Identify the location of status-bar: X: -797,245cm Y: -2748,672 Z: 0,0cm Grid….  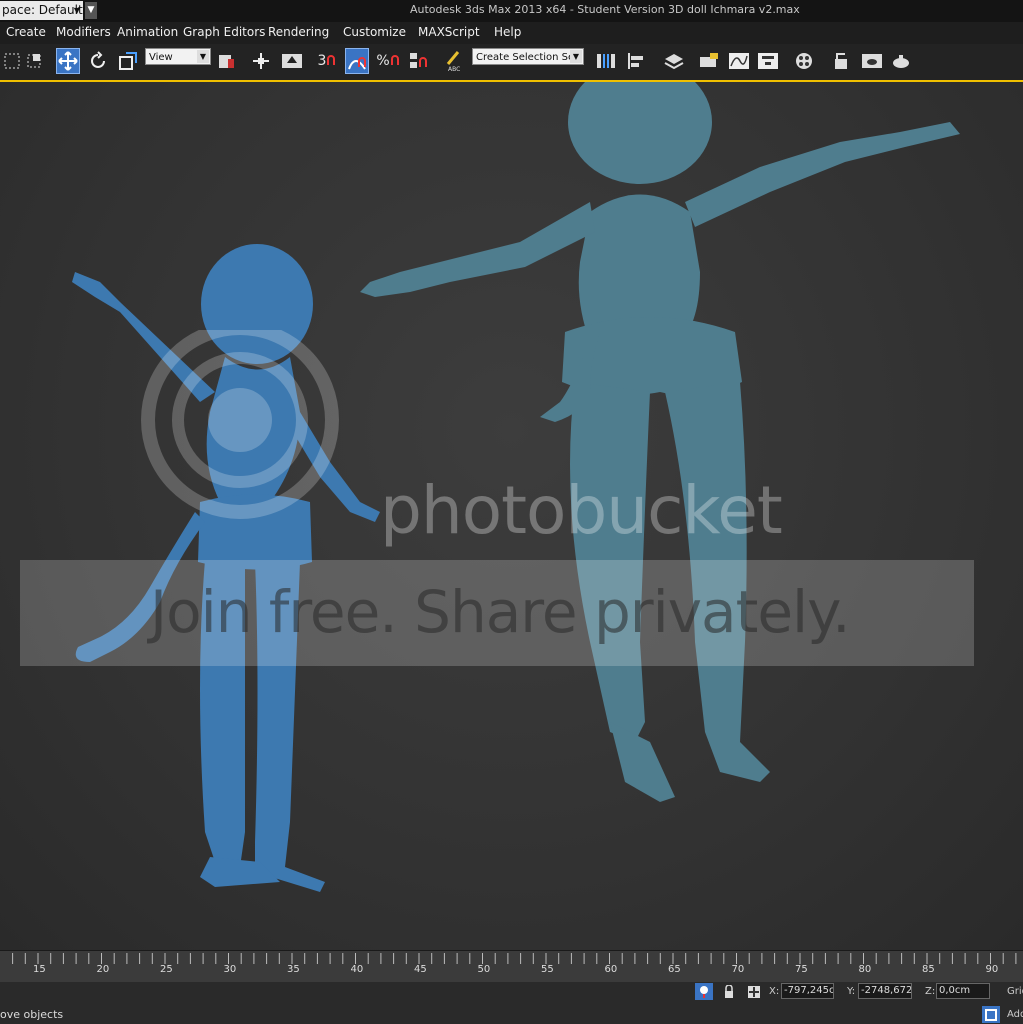
(511, 1003).